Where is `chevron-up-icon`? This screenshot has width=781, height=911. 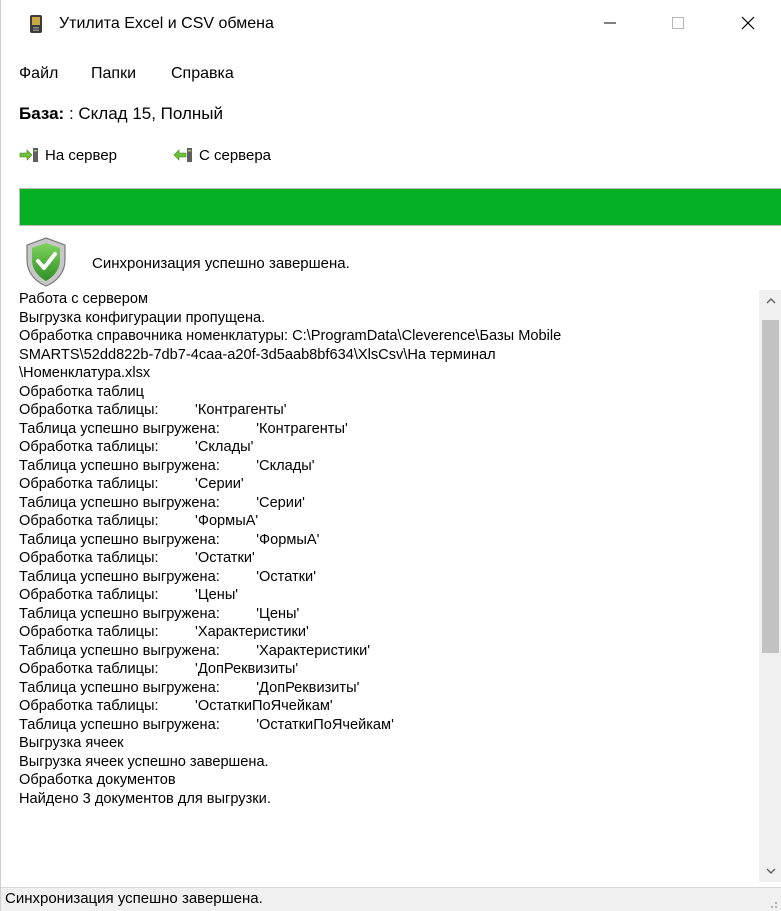
chevron-up-icon is located at coordinates (770, 301).